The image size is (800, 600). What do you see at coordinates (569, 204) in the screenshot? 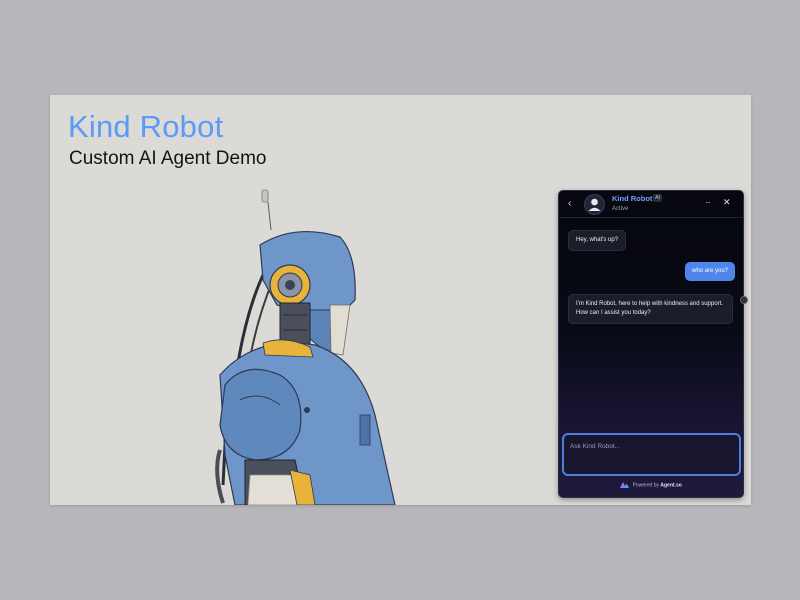
I see `chevron-left-icon: ‹` at bounding box center [569, 204].